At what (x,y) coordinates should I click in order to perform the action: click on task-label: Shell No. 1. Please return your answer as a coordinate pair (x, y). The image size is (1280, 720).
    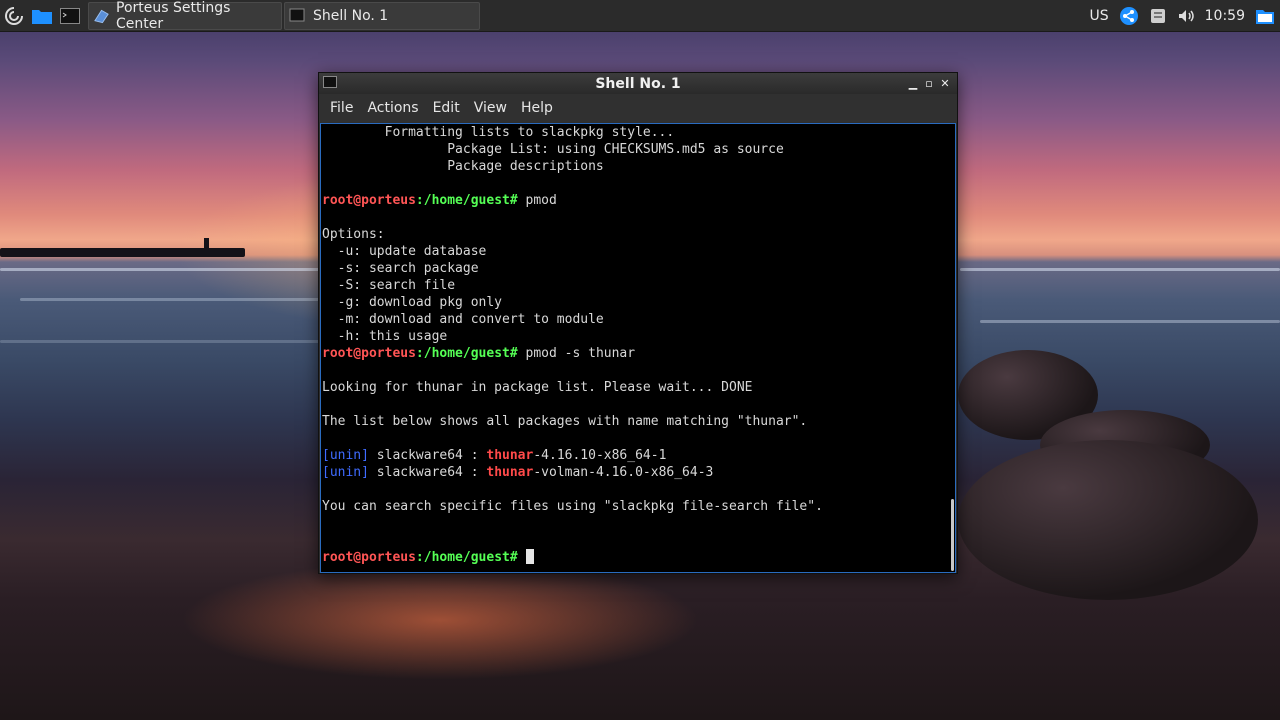
    Looking at the image, I should click on (351, 15).